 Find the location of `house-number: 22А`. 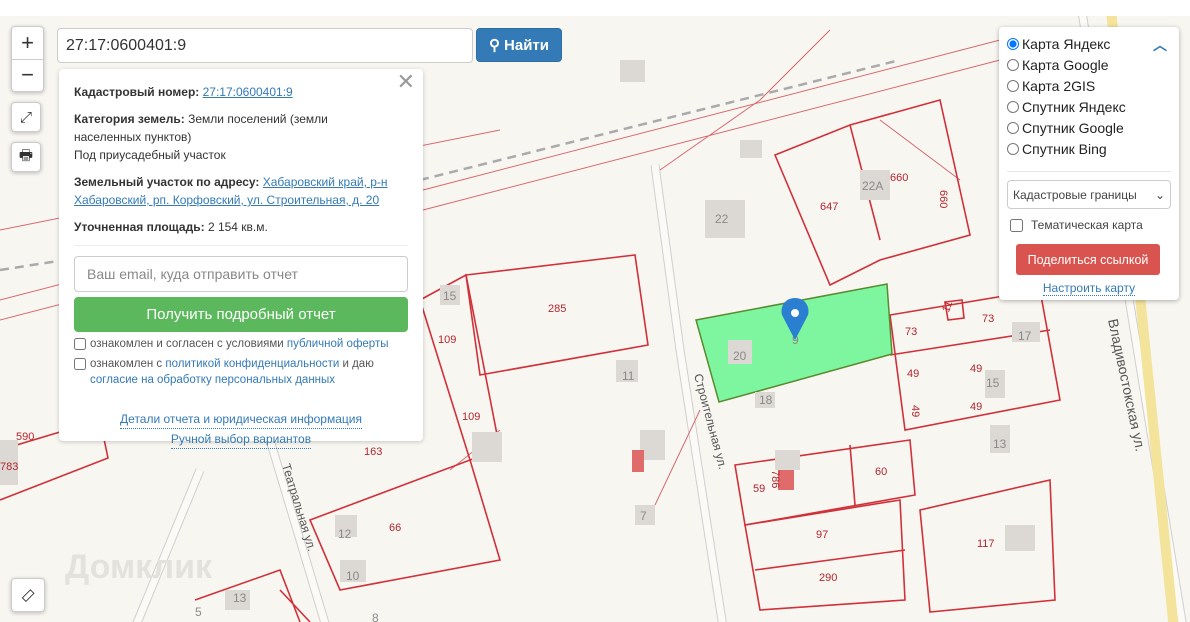

house-number: 22А is located at coordinates (872, 186).